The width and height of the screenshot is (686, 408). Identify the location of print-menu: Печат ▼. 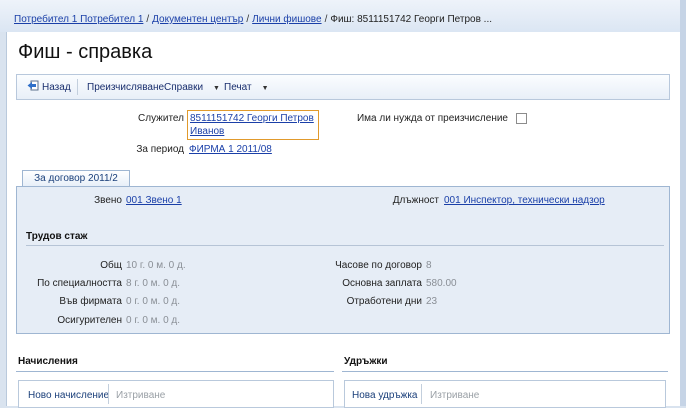
(246, 87).